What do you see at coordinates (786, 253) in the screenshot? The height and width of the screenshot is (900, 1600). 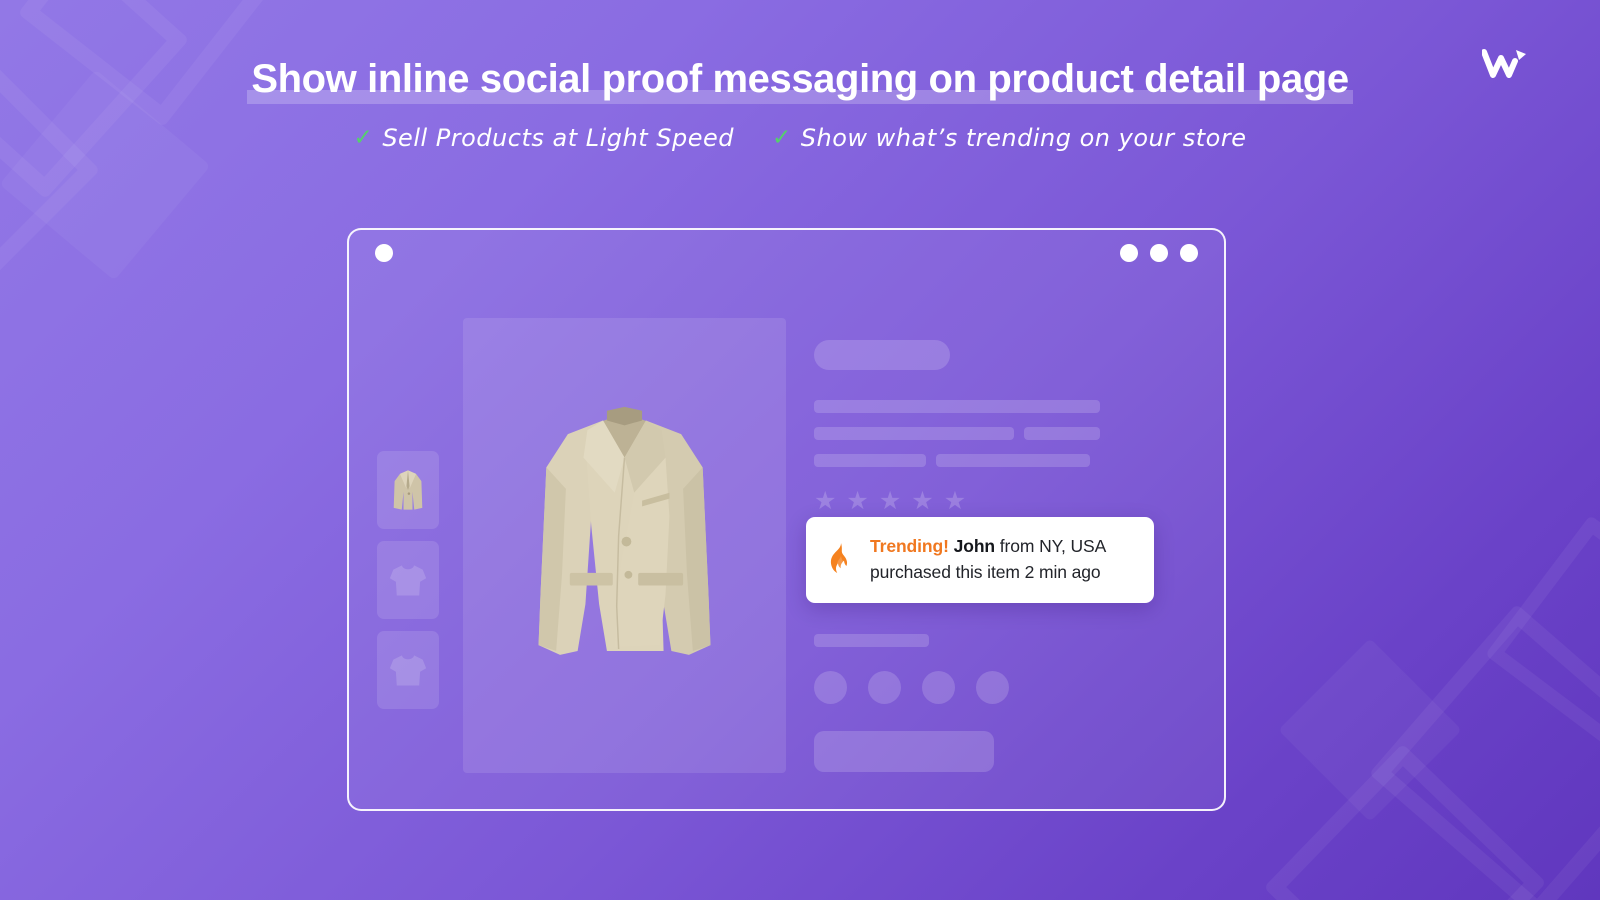 I see `browser-title-bar` at bounding box center [786, 253].